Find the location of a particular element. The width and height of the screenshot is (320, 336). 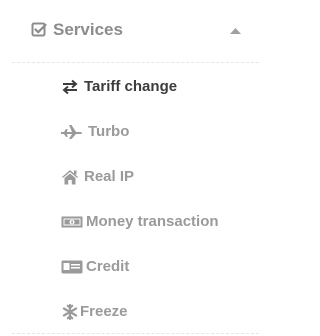

menu-item-real-ip: Real IP is located at coordinates (158, 177).